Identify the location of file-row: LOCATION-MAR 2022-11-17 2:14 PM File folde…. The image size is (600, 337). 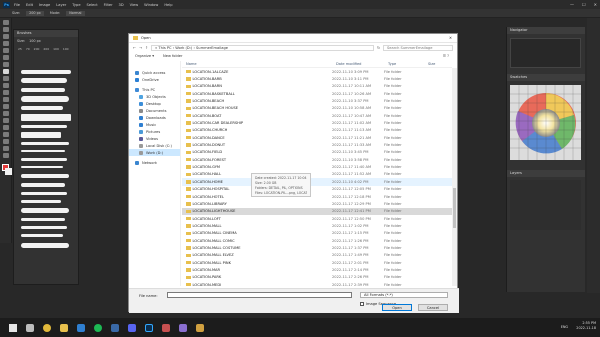
(317, 269).